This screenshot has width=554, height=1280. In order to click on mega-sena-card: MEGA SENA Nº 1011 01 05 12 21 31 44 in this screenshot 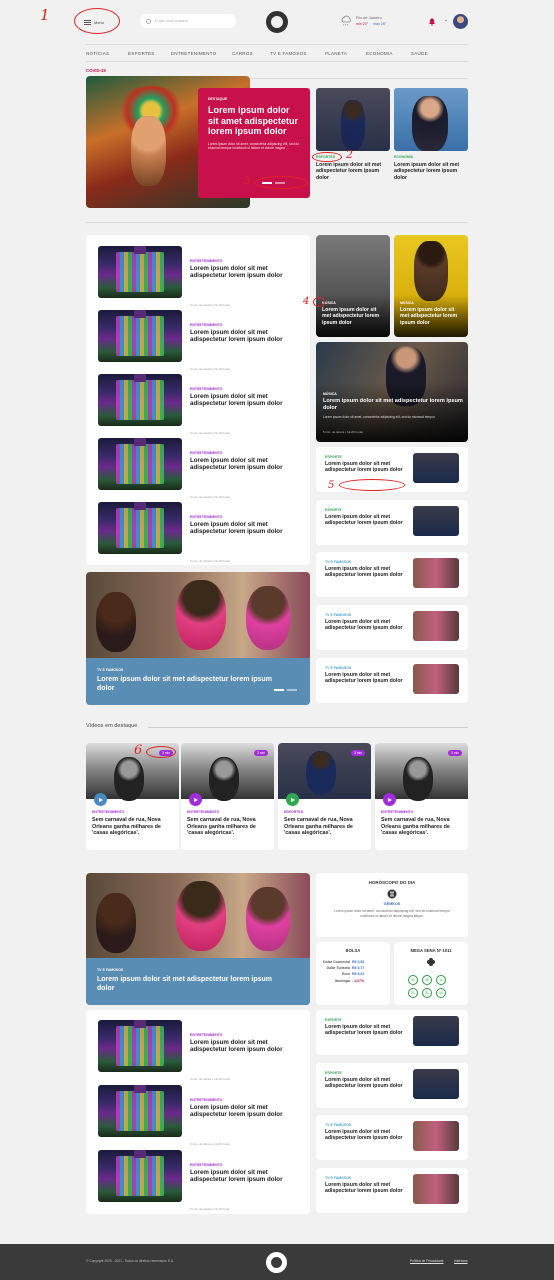, I will do `click(431, 973)`.